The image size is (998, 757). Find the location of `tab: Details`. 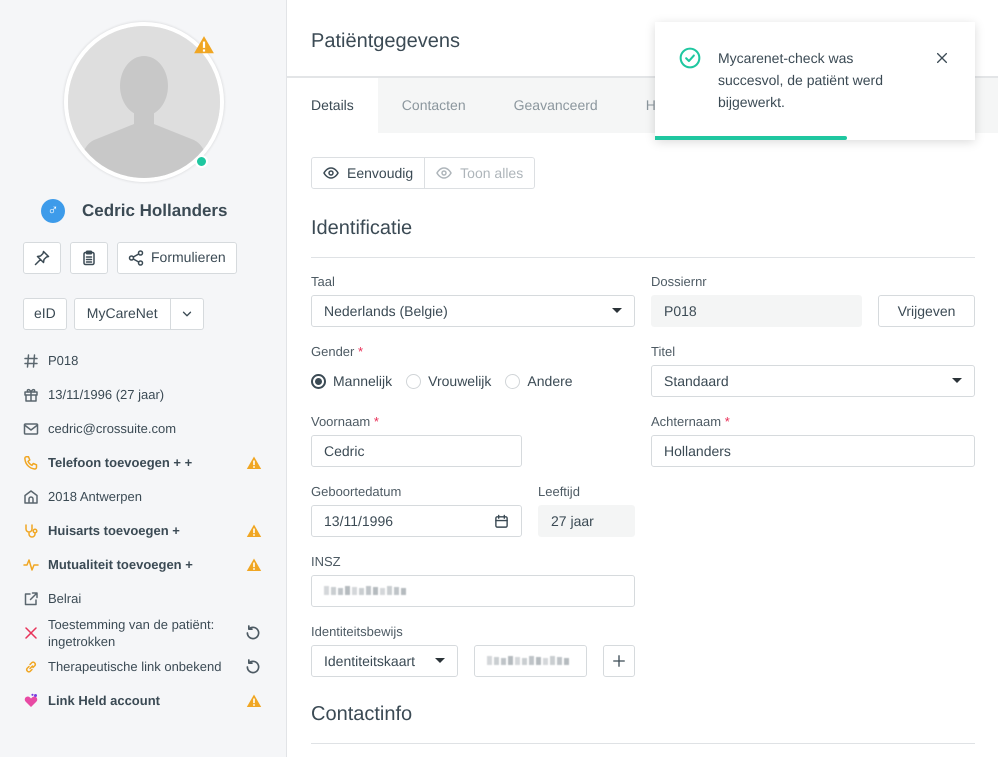

tab: Details is located at coordinates (332, 105).